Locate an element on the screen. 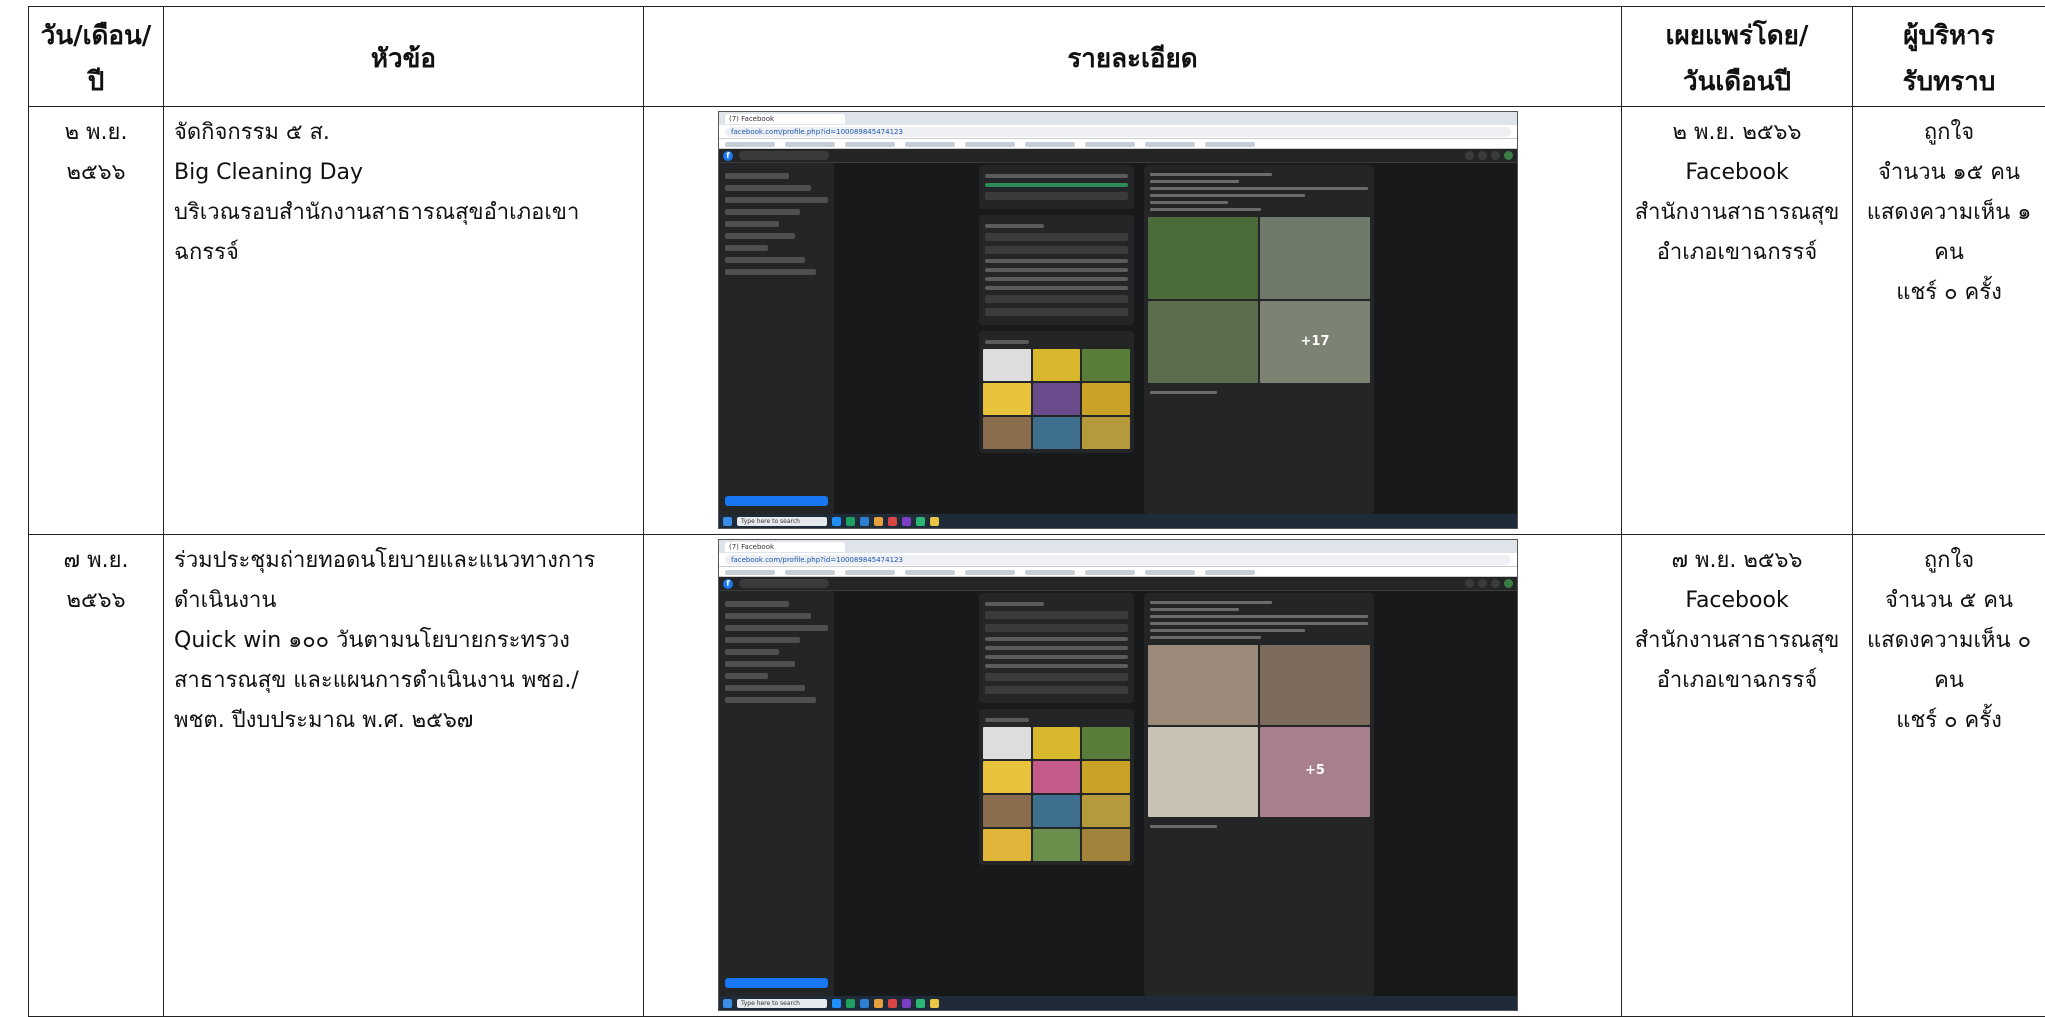 The height and width of the screenshot is (1017, 2045). date-cell: ๒ พ.ย. ๒๕๖๖ is located at coordinates (96, 321).